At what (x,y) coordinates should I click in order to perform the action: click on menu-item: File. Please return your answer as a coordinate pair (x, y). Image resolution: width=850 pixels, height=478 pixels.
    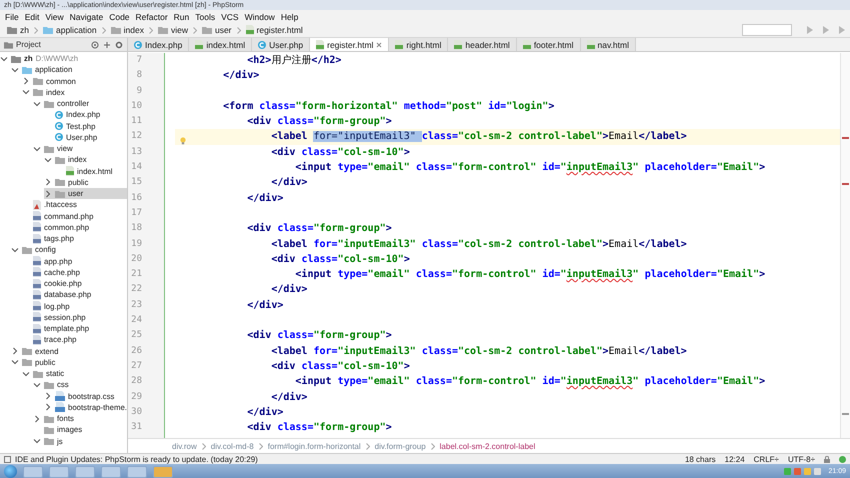
    Looking at the image, I should click on (12, 17).